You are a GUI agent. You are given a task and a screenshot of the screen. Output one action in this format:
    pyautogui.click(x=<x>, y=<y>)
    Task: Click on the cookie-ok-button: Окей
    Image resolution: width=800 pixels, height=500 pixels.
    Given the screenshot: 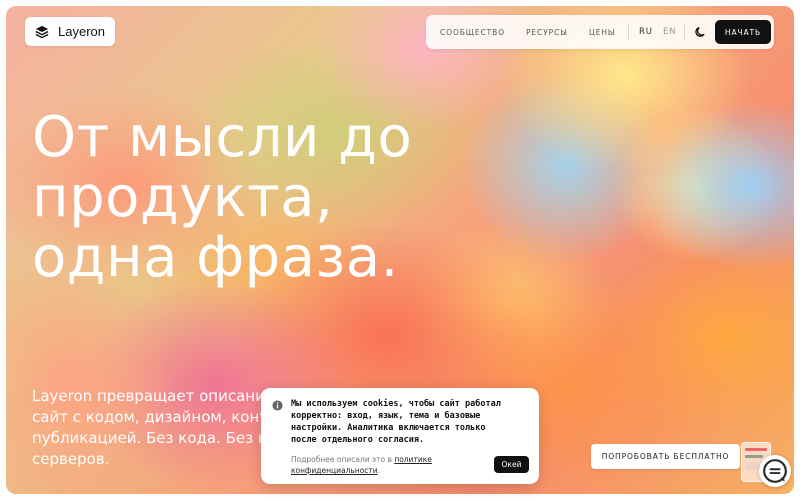 What is the action you would take?
    pyautogui.click(x=511, y=464)
    